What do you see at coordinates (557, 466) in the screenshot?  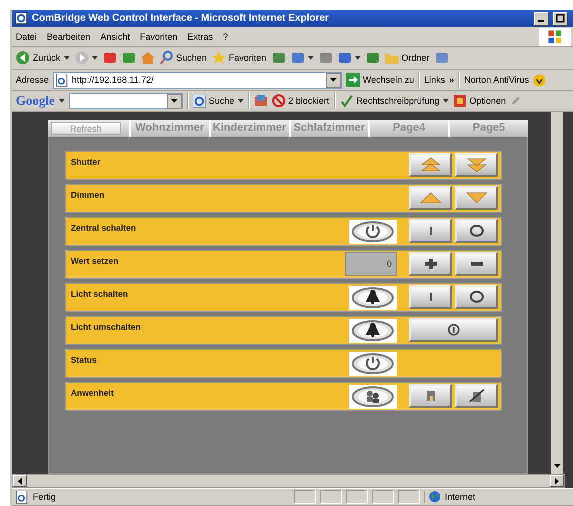 I see `scroll-down-icon` at bounding box center [557, 466].